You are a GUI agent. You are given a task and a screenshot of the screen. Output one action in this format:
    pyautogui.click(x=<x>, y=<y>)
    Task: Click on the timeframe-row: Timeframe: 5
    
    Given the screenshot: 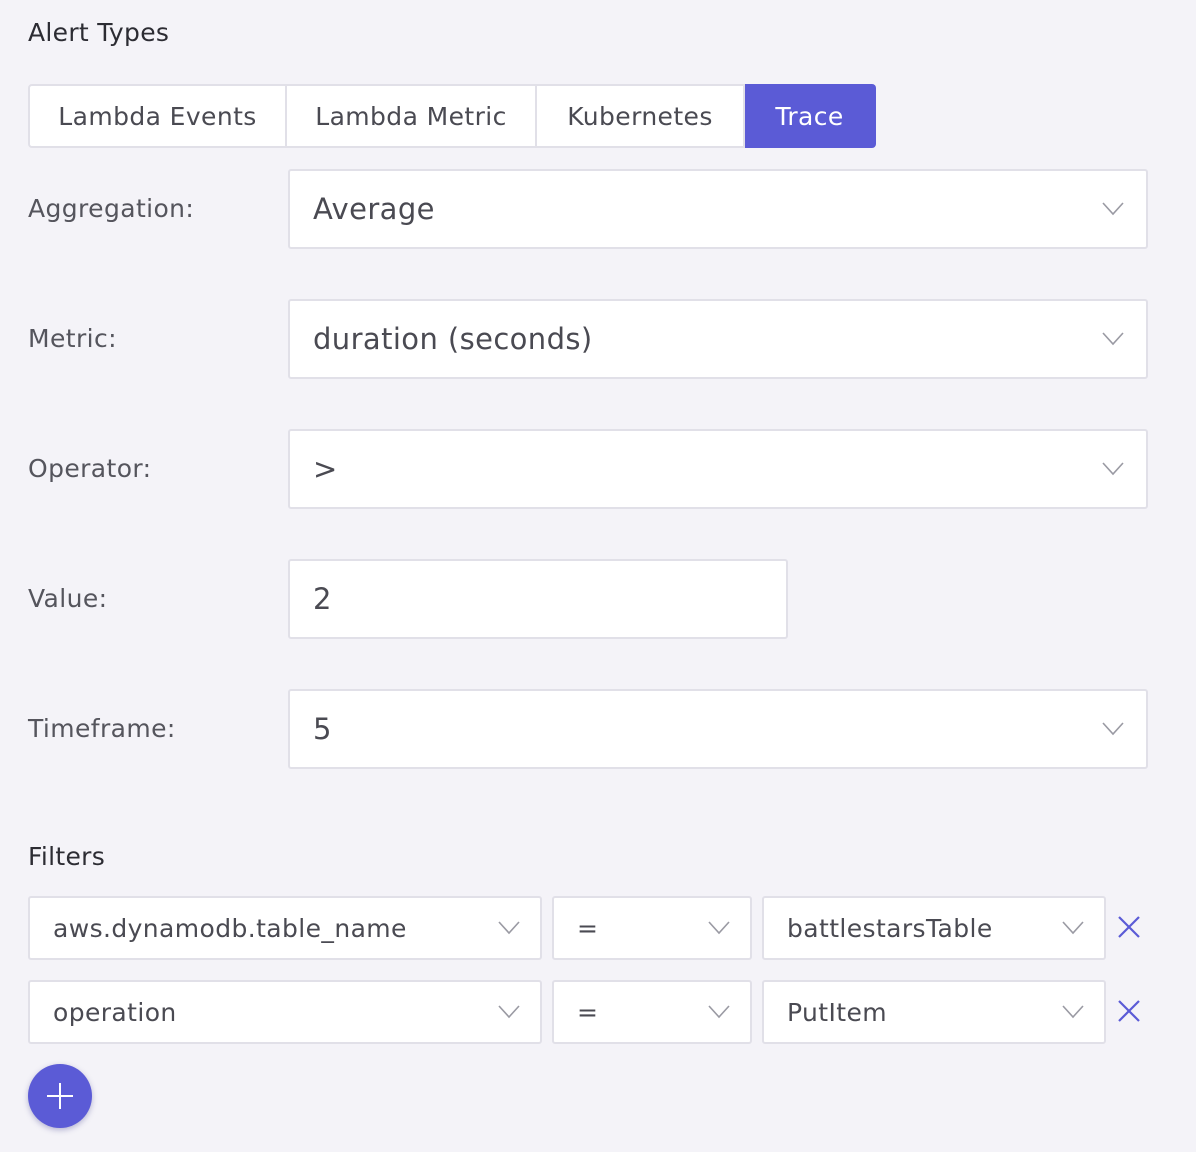 What is the action you would take?
    pyautogui.click(x=588, y=729)
    